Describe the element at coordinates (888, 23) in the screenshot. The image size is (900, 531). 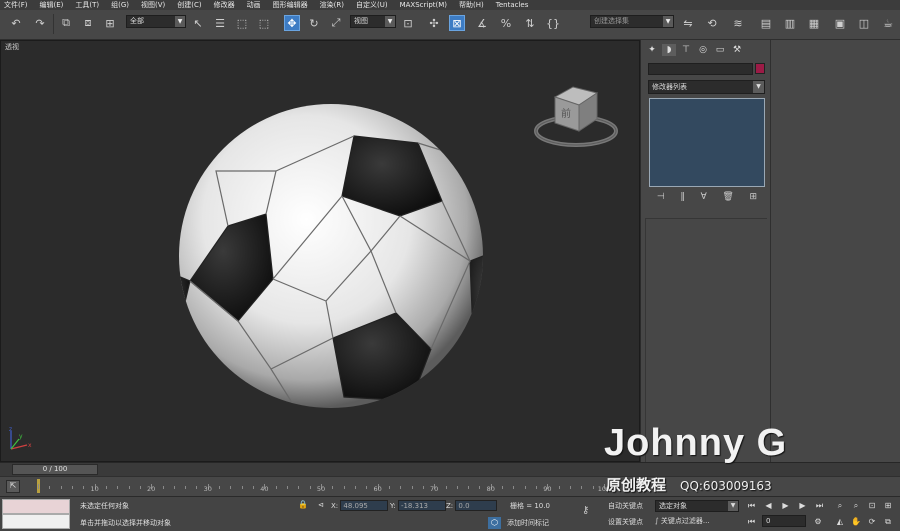
I see `render-production-icon: ☕` at that location.